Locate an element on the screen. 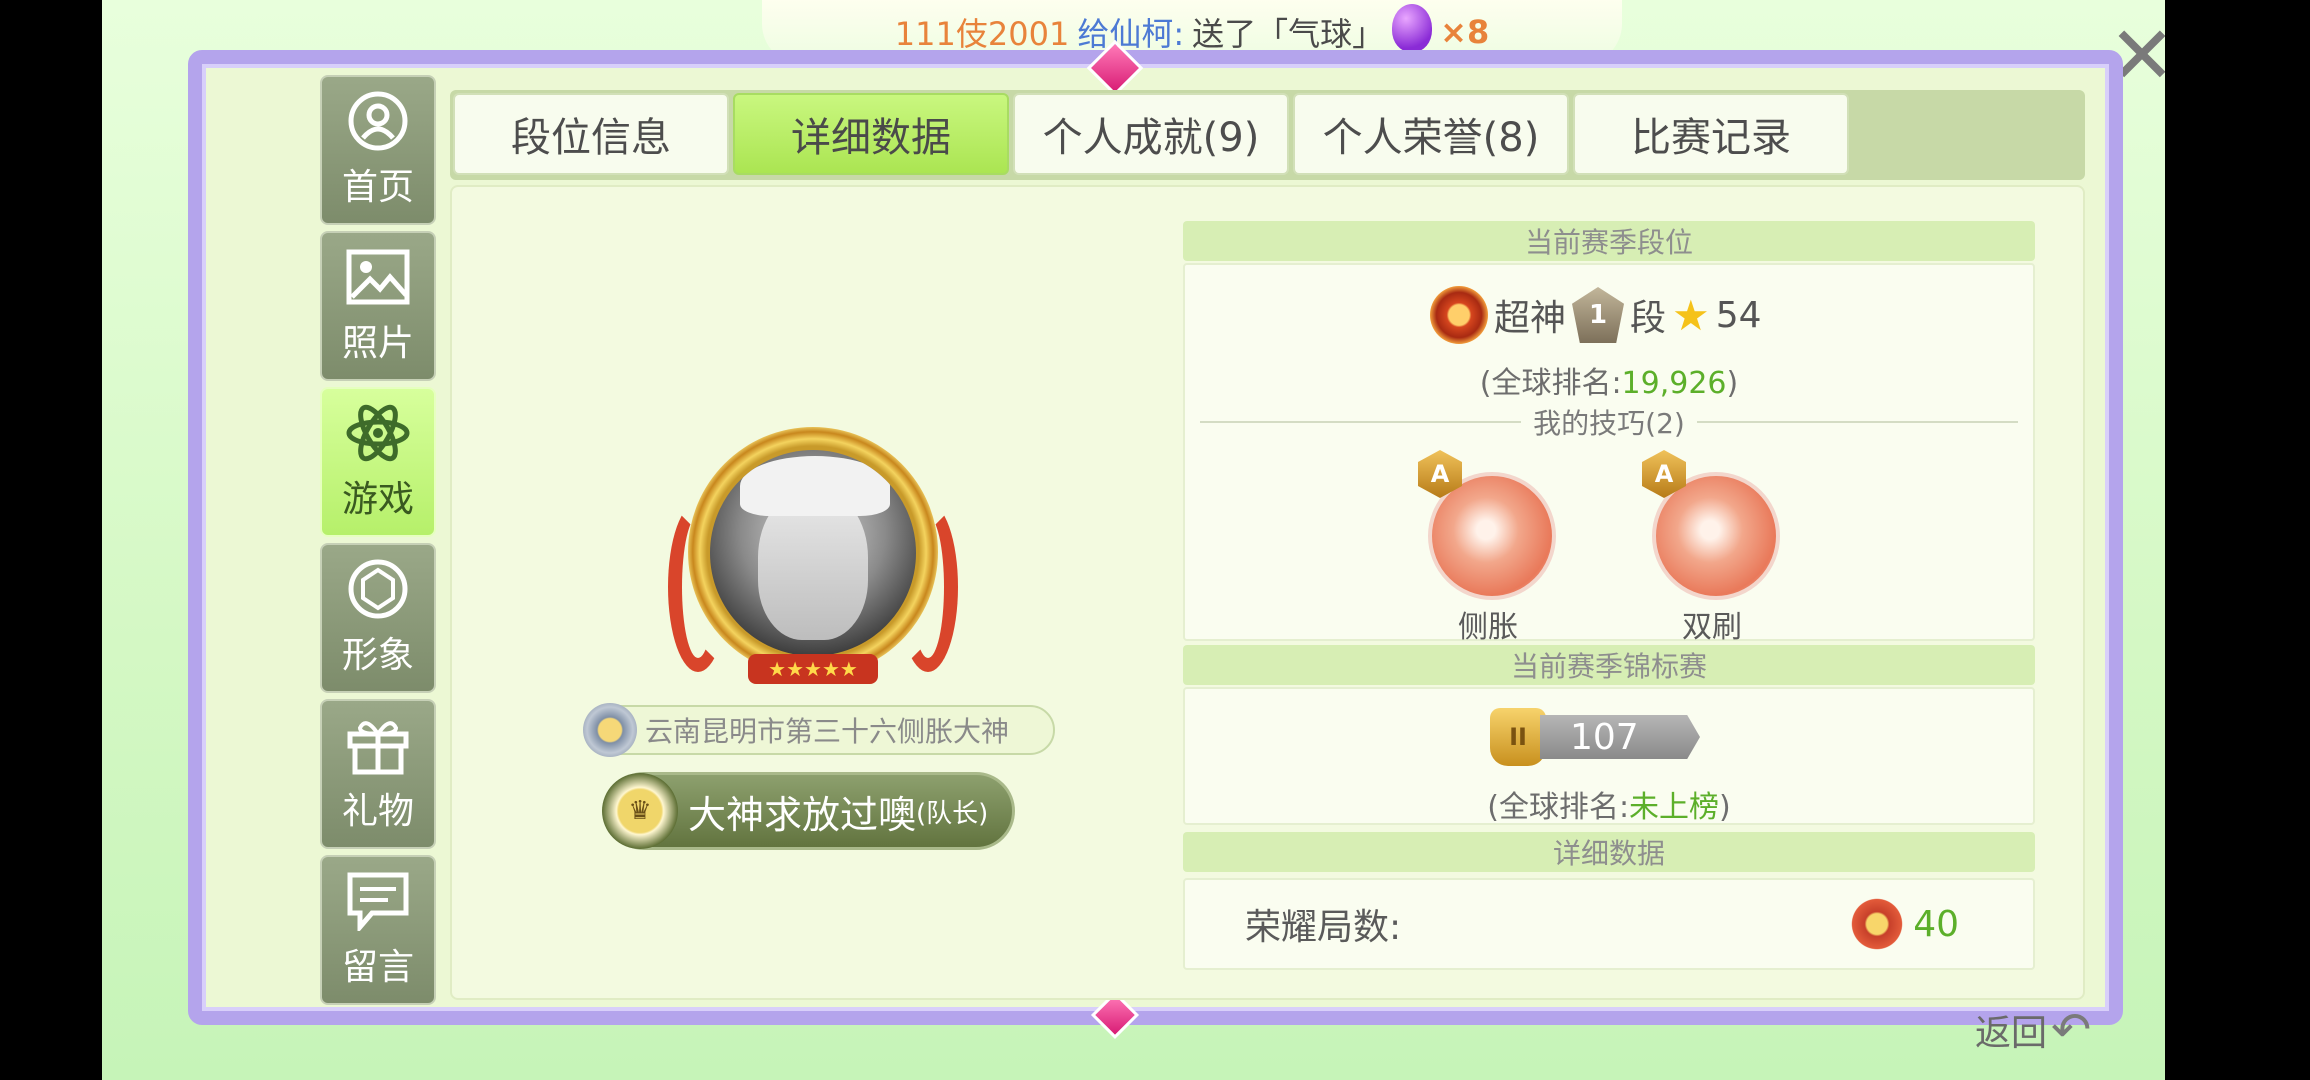 The height and width of the screenshot is (1080, 2310). team-badge: ♛ 大神求放过噢 (队长) is located at coordinates (808, 811).